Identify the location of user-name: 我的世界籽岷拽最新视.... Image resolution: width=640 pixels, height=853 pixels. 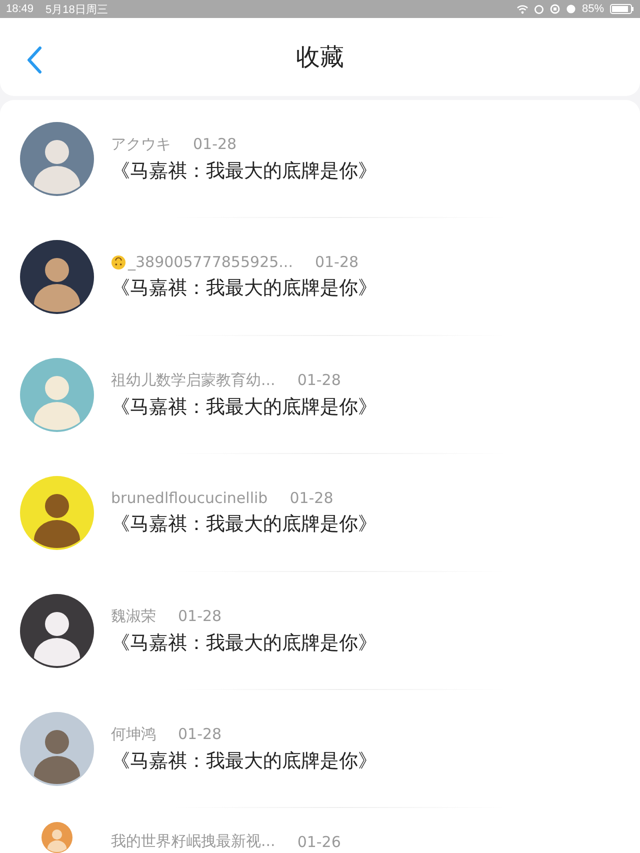
(193, 841).